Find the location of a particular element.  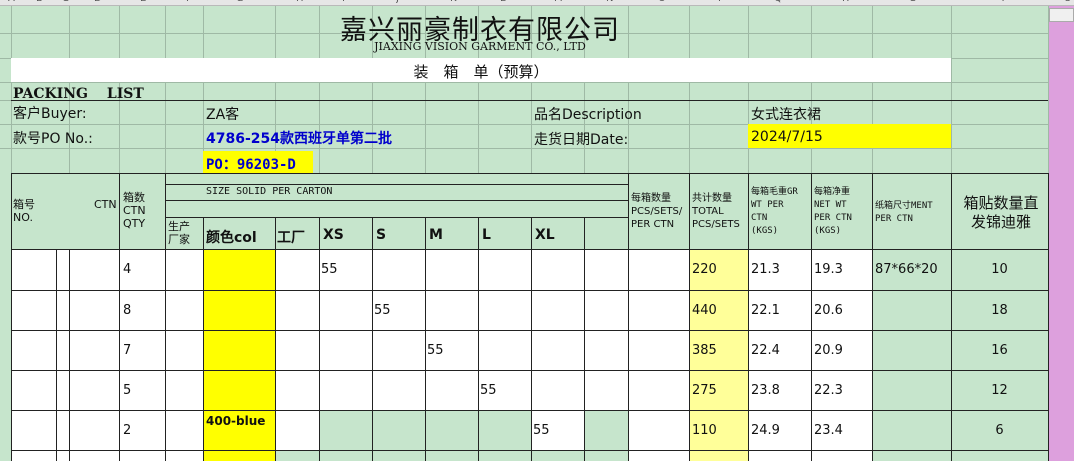

label-qty-cell: 10 is located at coordinates (999, 269).